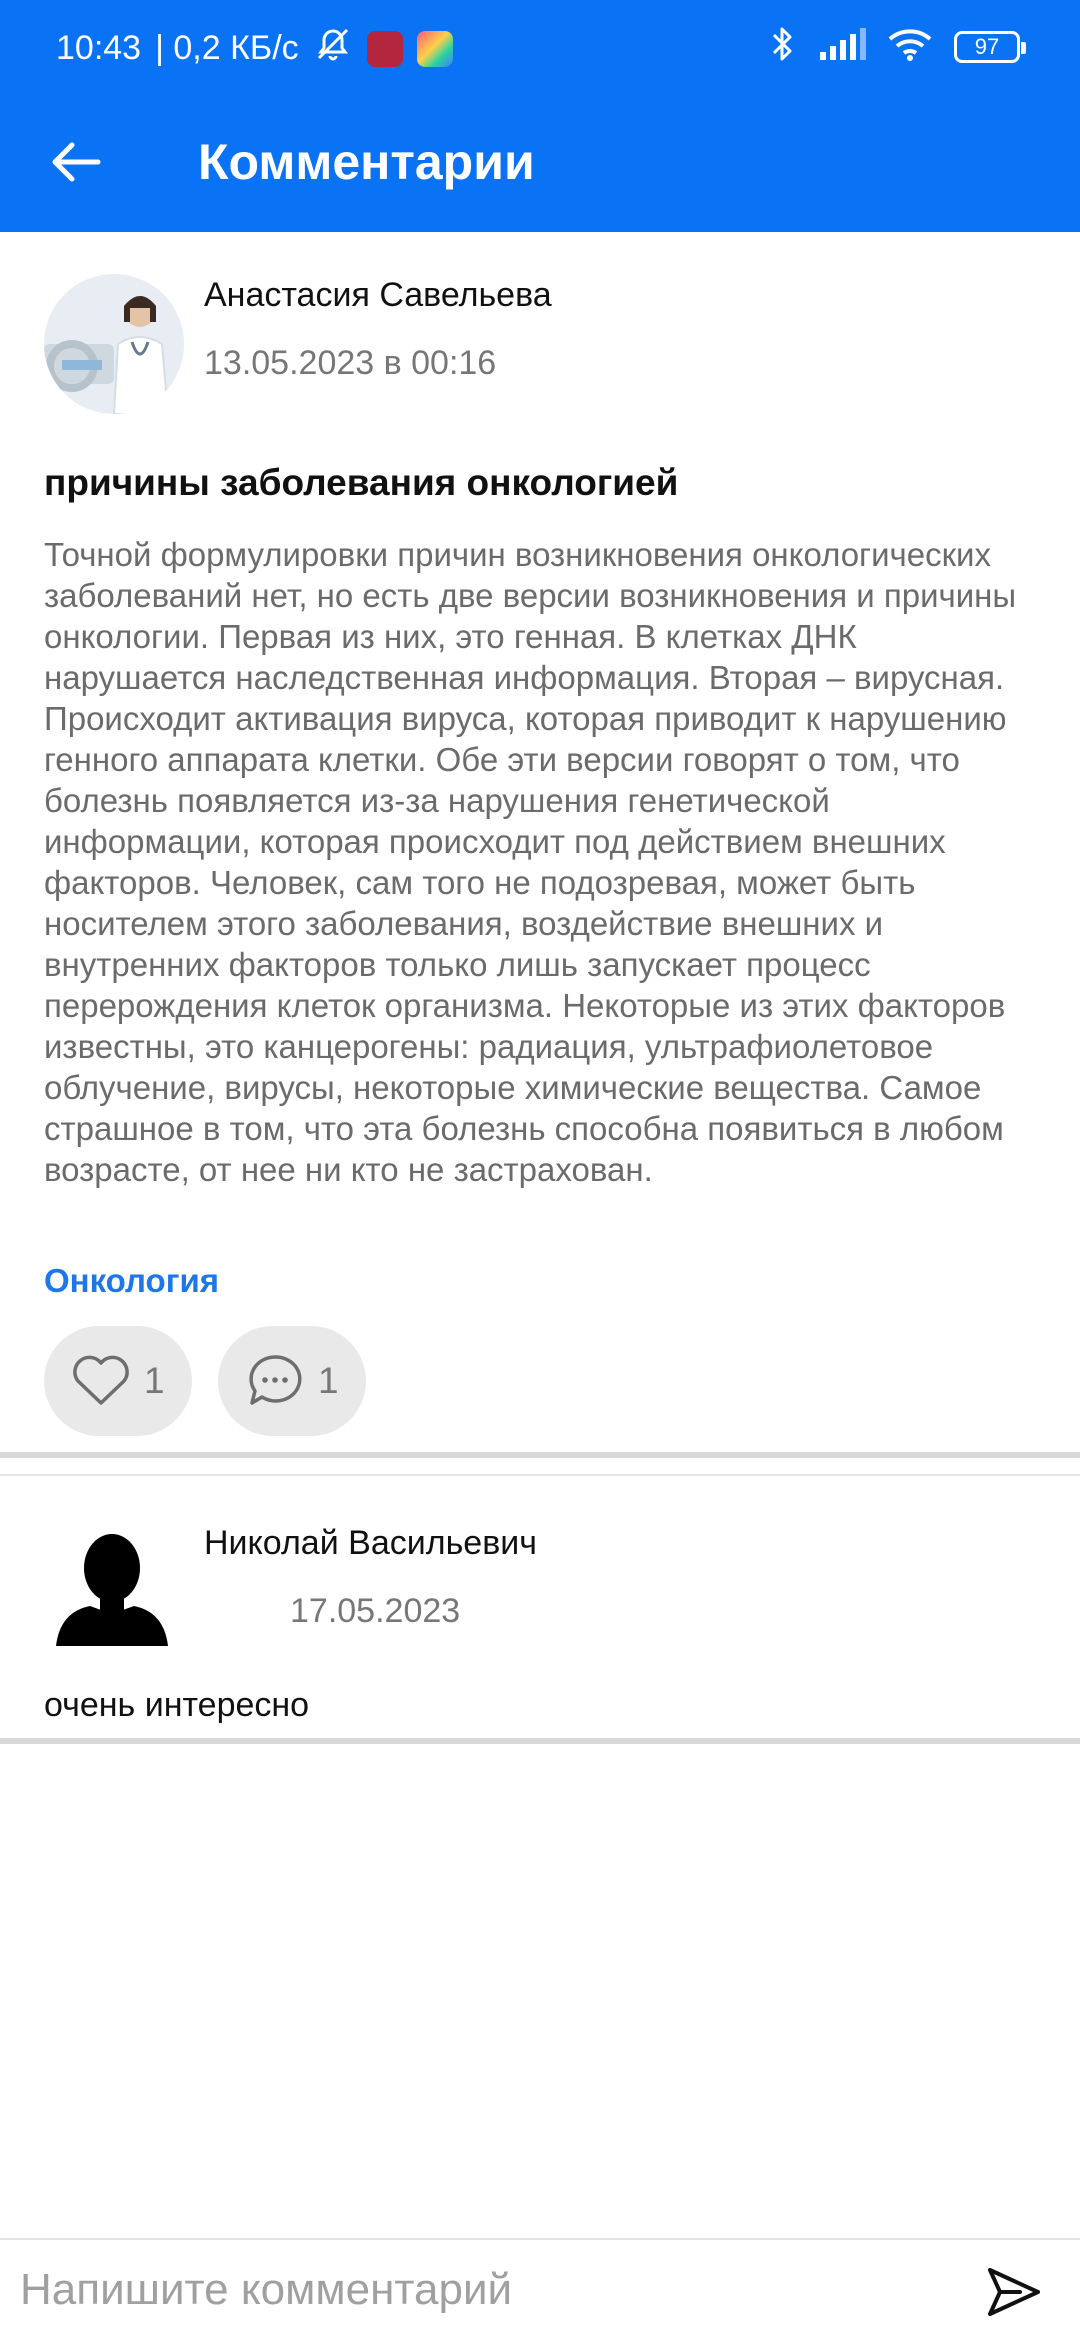  I want to click on author-avatar, so click(114, 344).